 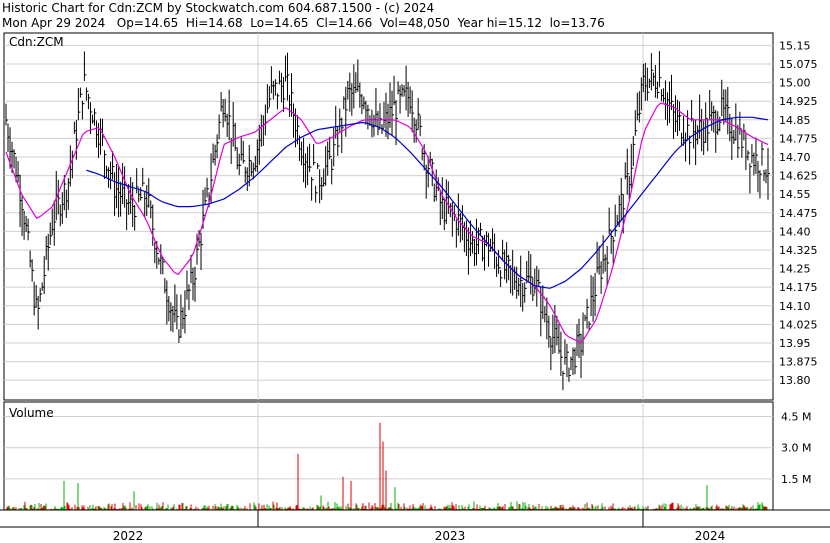 I want to click on y-tick-label: 14.325, so click(x=798, y=250).